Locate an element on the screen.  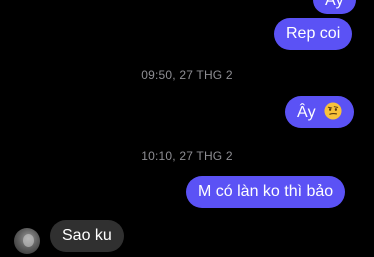
message-text: Sao ku is located at coordinates (87, 235).